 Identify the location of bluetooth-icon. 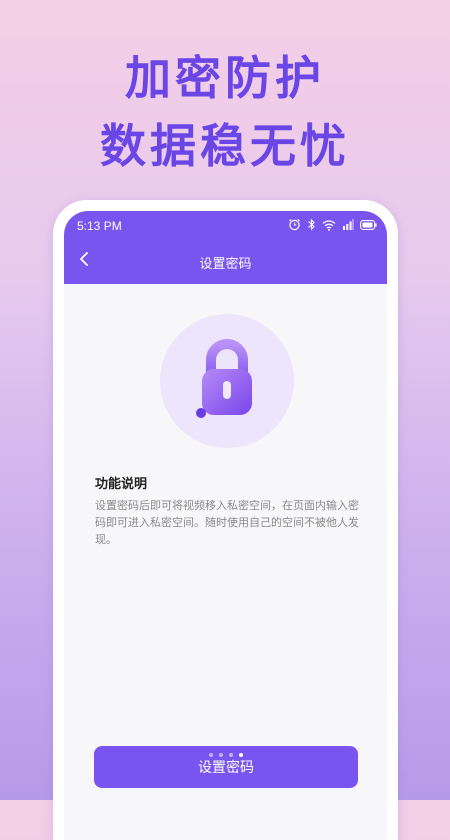
(311, 224).